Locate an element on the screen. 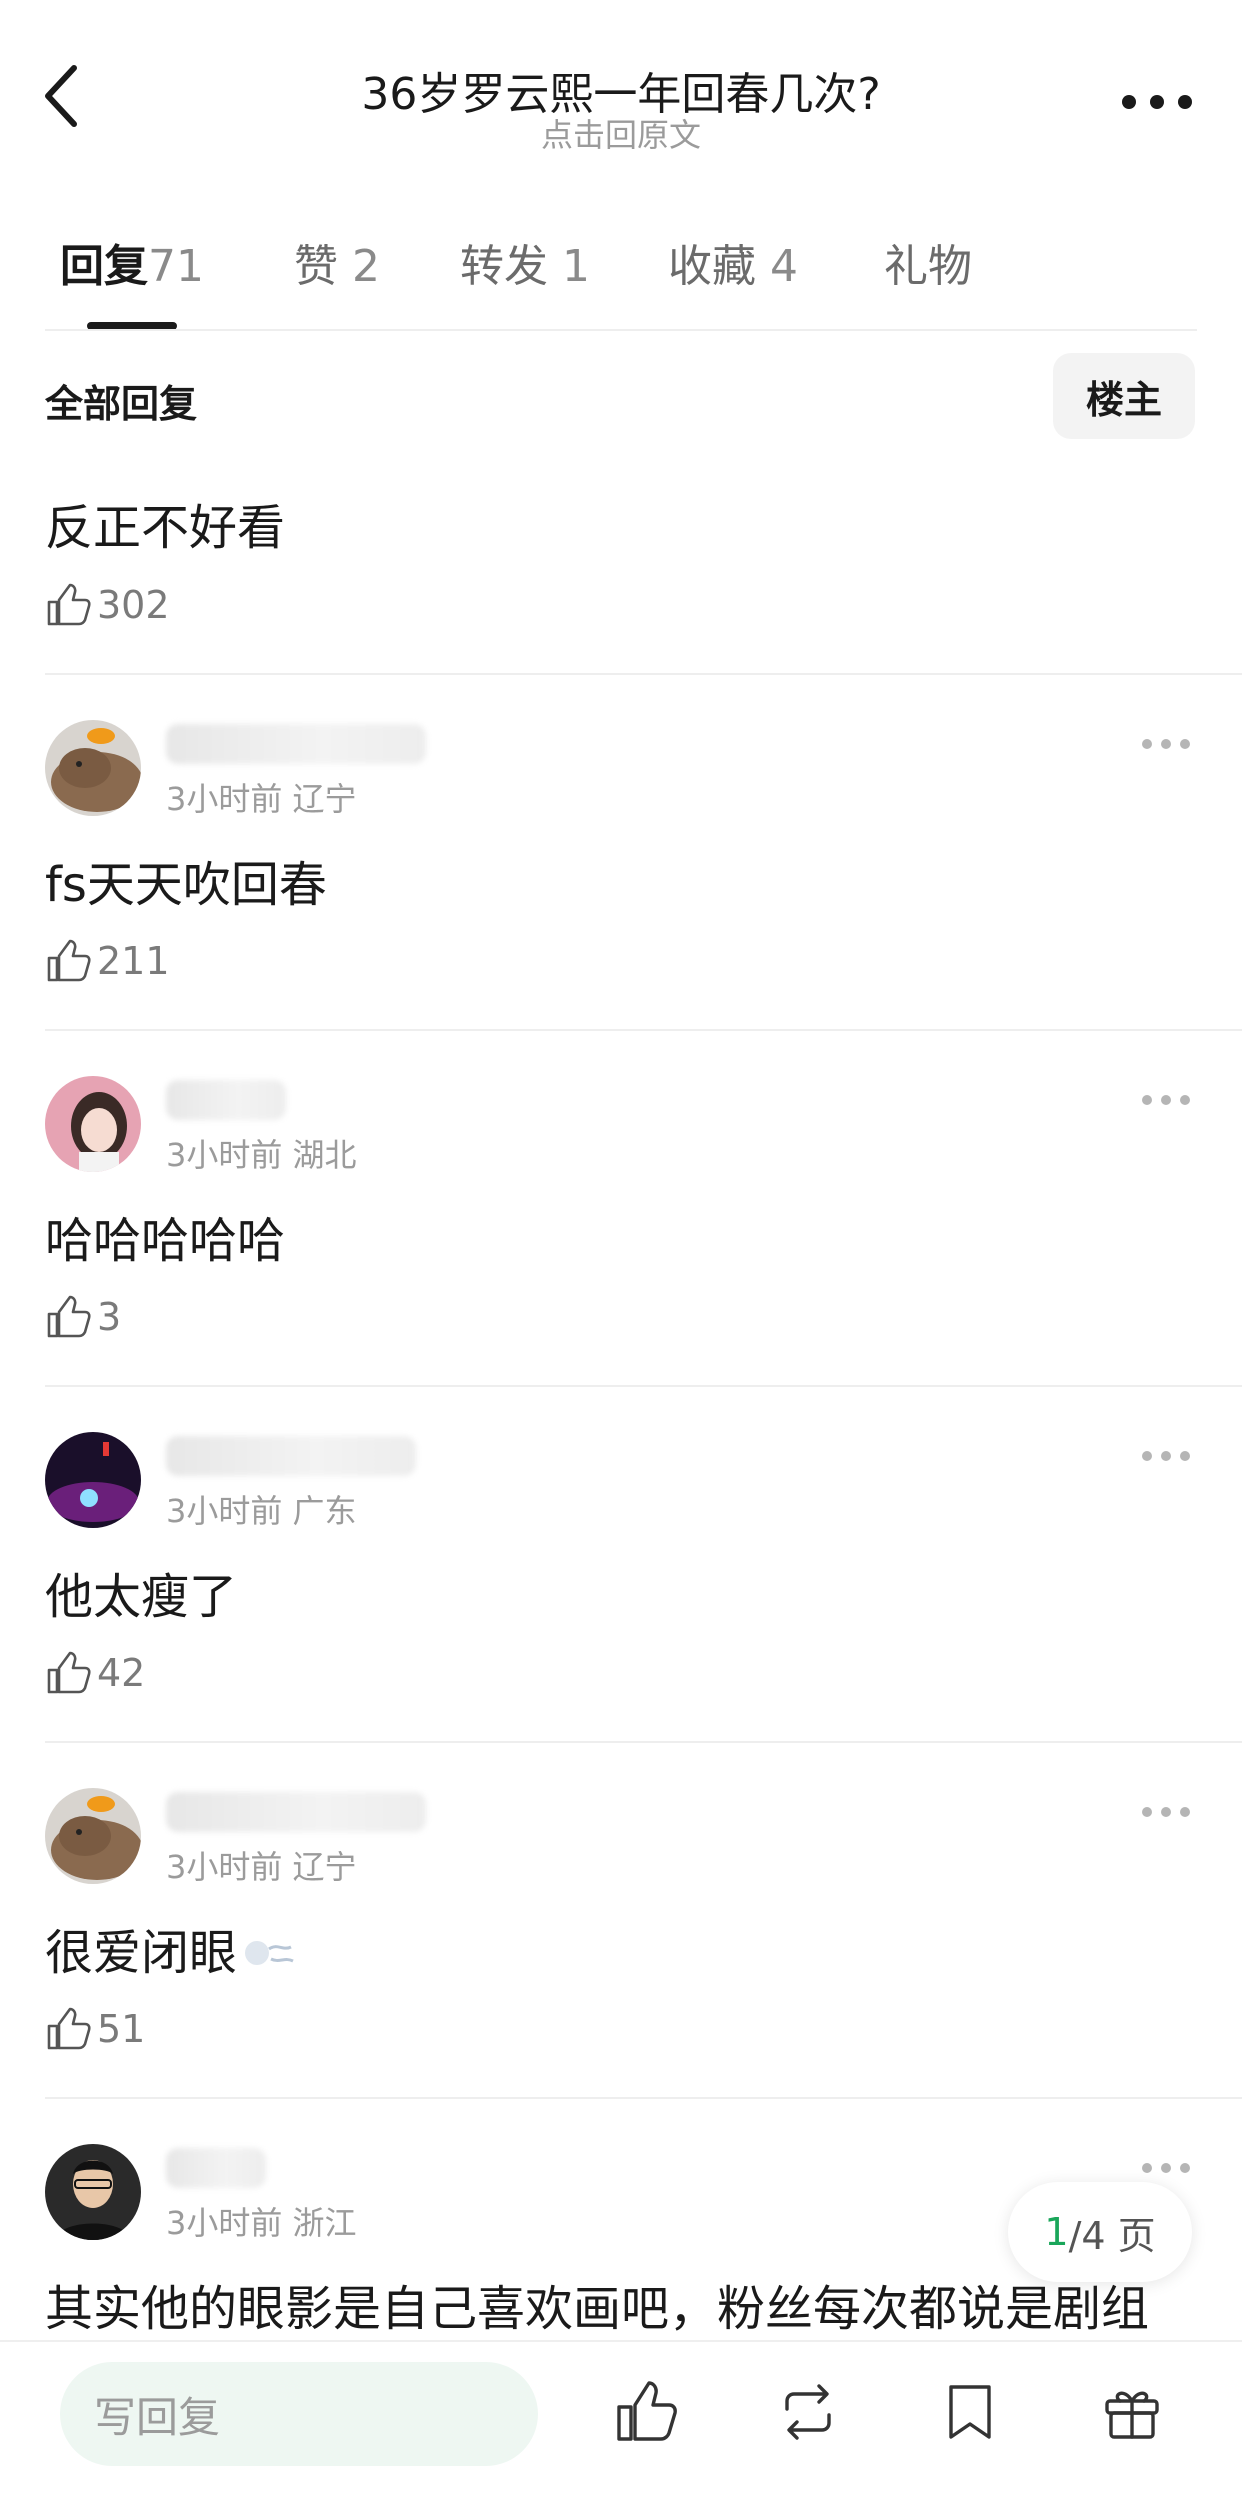 The image size is (1242, 2513). comment-meta: 3小时前 湖北 is located at coordinates (261, 1155).